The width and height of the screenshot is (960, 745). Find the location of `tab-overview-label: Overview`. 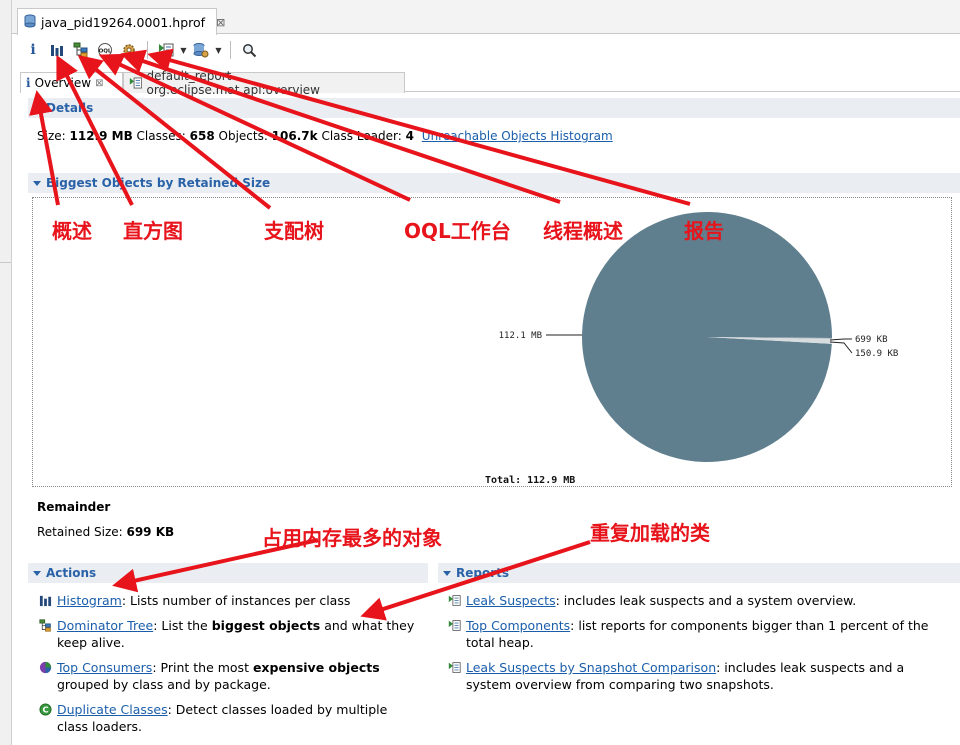

tab-overview-label: Overview is located at coordinates (63, 83).